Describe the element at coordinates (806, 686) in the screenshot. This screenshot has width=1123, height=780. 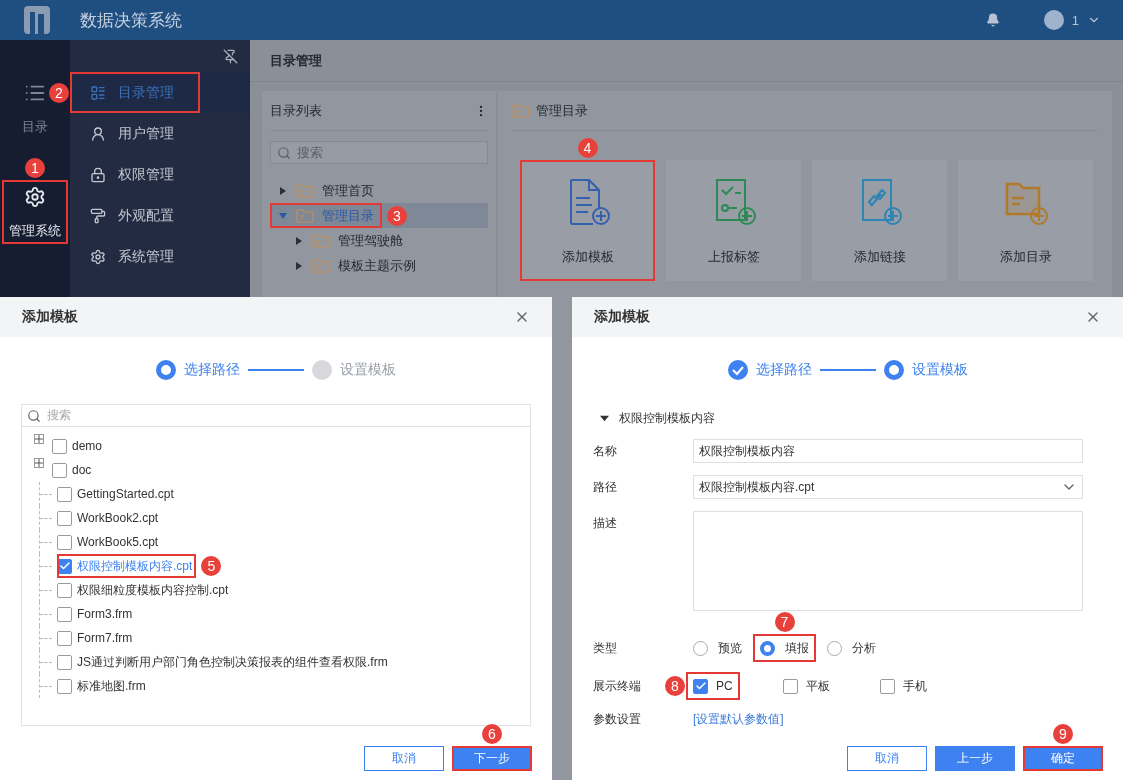
I see `checkbox-option: 平板` at that location.